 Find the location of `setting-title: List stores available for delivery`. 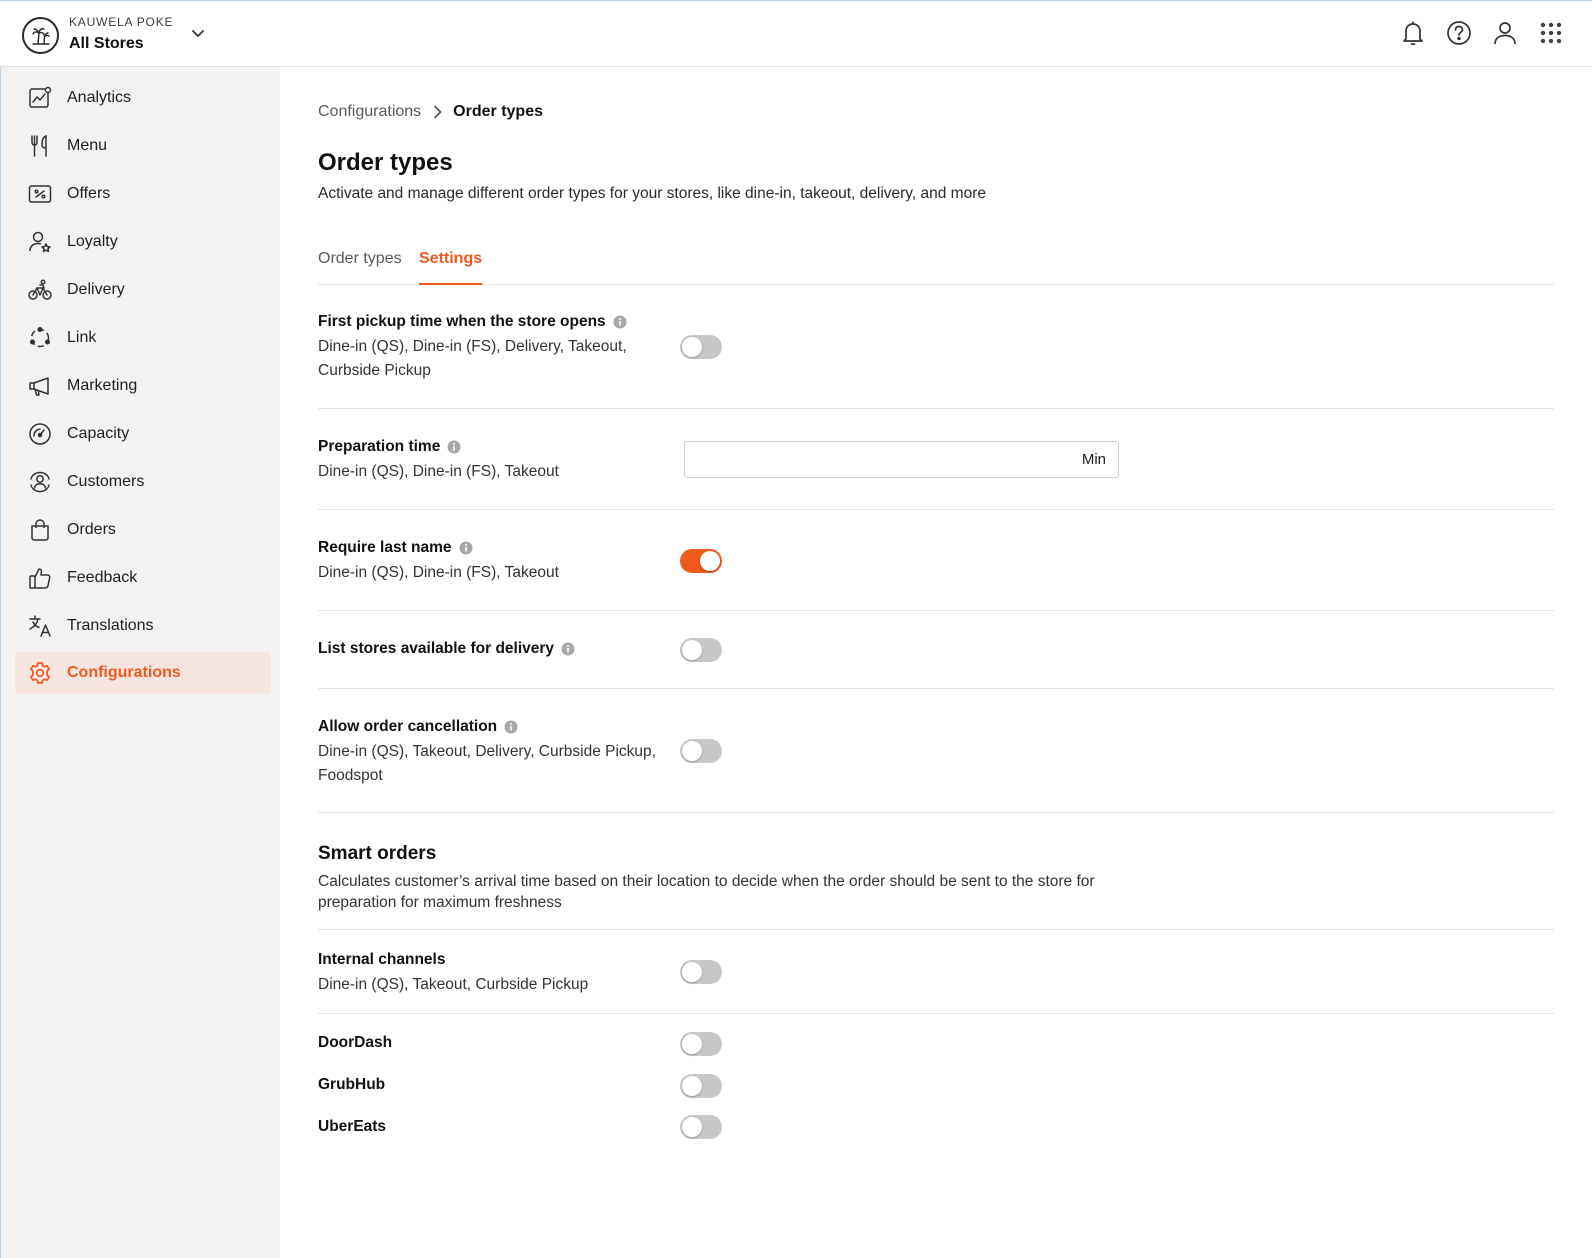

setting-title: List stores available for delivery is located at coordinates (436, 648).